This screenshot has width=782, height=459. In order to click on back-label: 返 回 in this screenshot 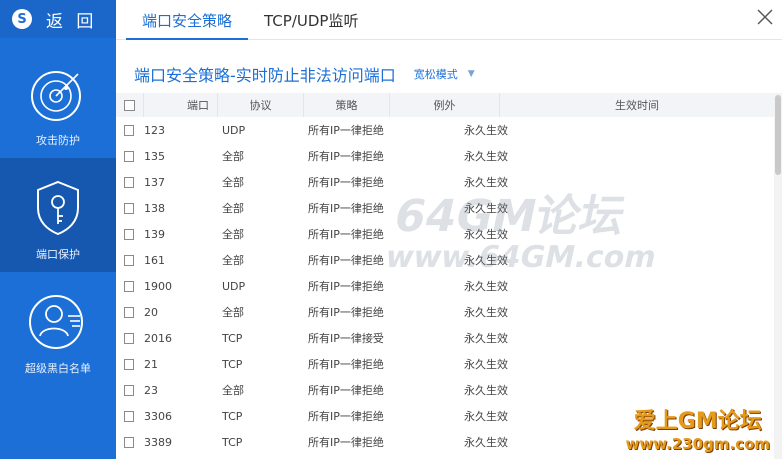, I will do `click(72, 21)`.